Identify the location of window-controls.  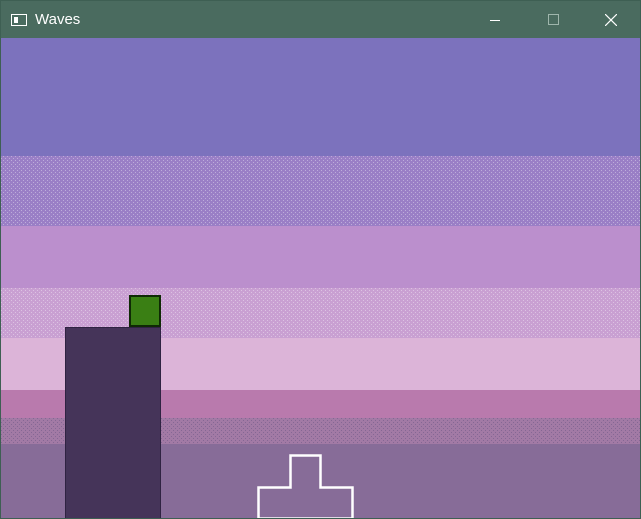
(553, 19).